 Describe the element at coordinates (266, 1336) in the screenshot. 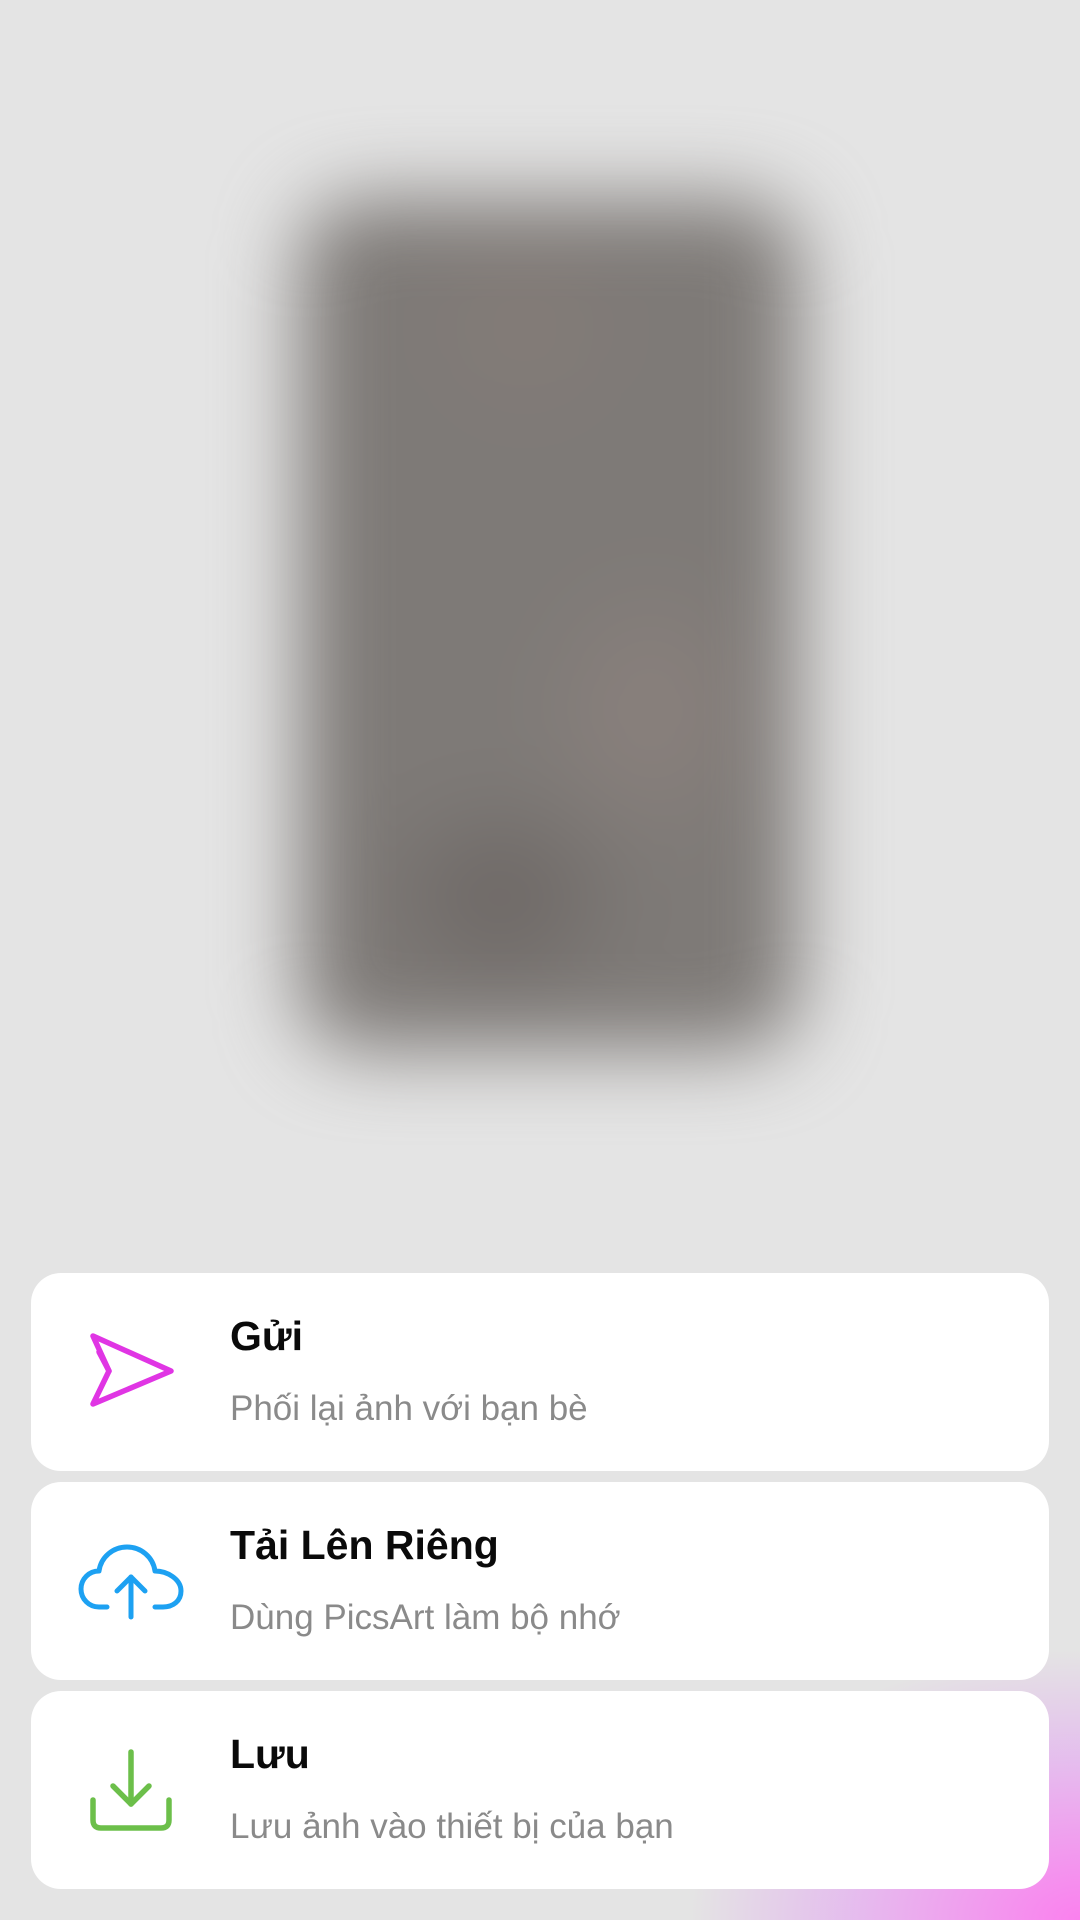

I see `send-option-title: Gửi` at that location.